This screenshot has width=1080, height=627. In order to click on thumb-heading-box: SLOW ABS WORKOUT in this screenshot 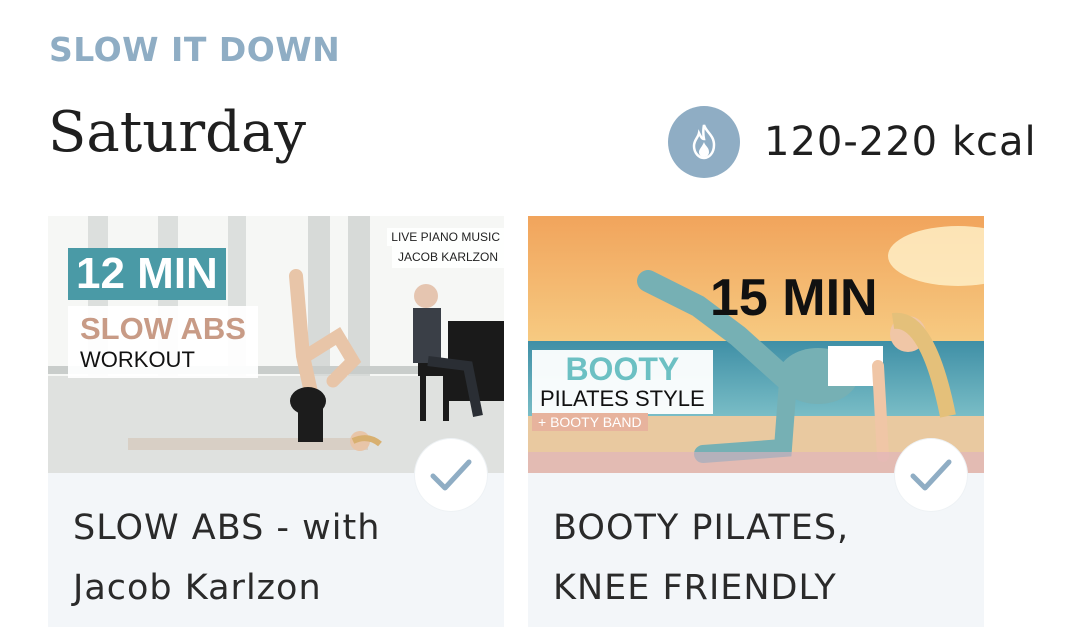, I will do `click(163, 342)`.